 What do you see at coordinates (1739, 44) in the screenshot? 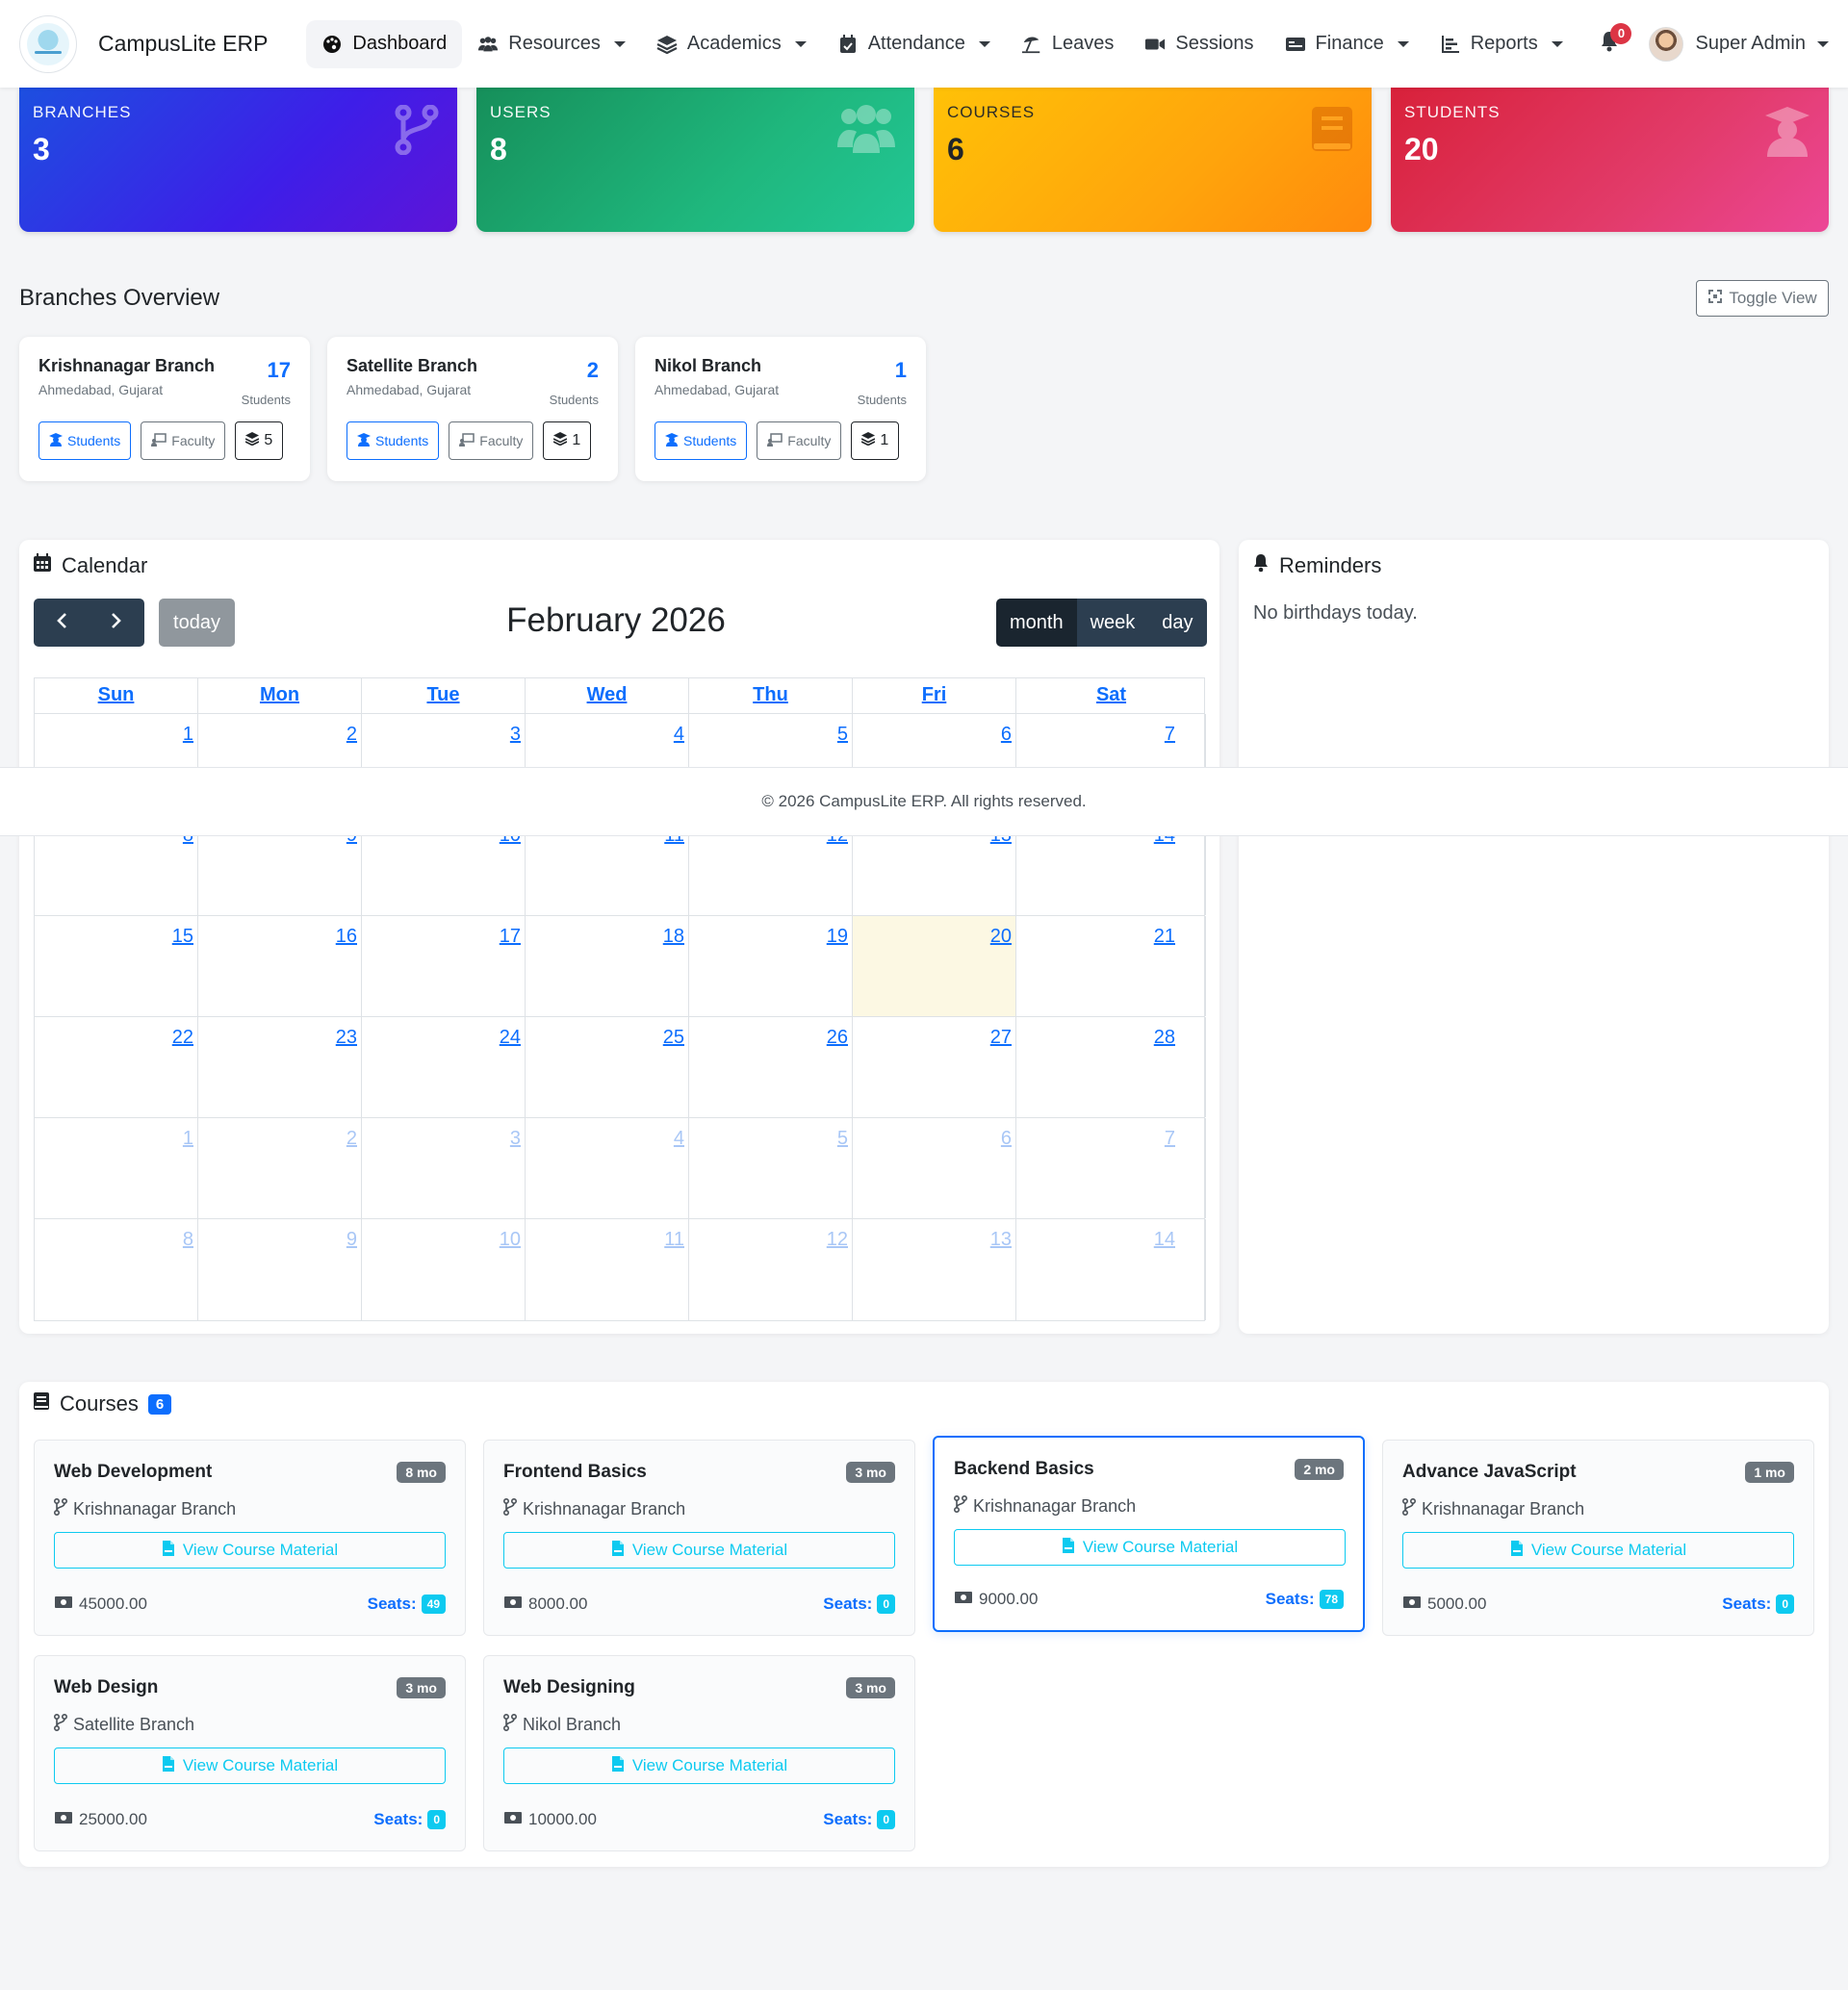
I see `user-menu: Super Admin` at bounding box center [1739, 44].